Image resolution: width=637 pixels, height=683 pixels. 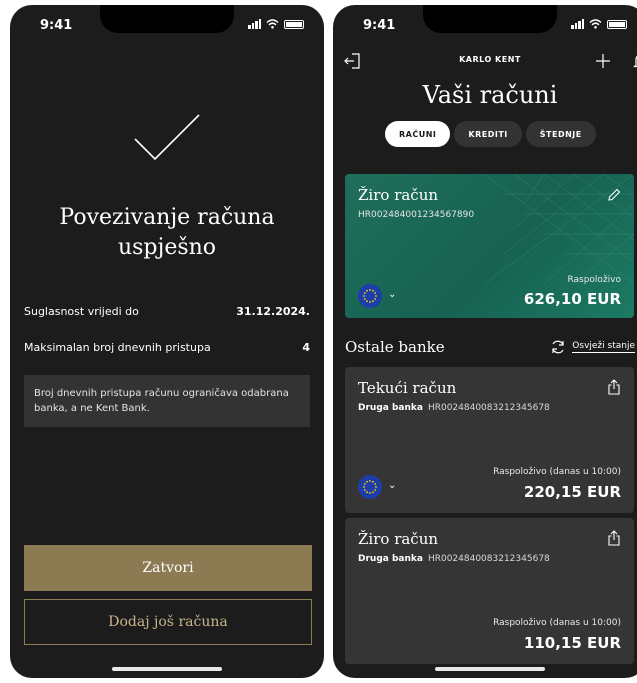 I want to click on checkmark-icon, so click(x=167, y=137).